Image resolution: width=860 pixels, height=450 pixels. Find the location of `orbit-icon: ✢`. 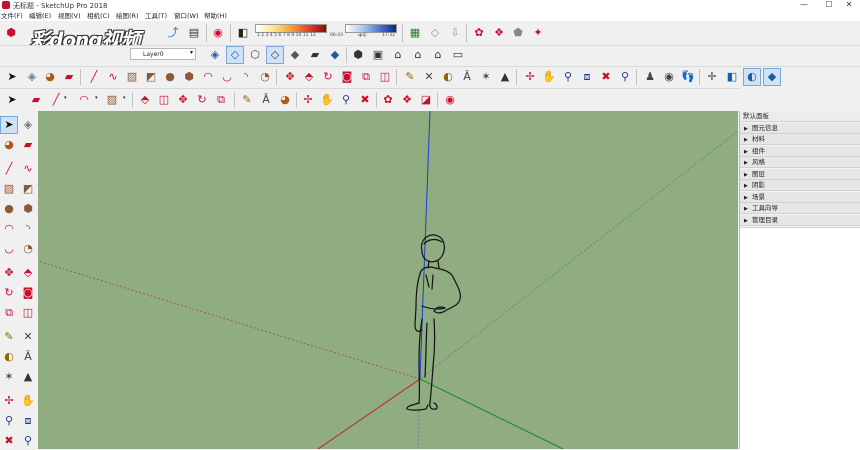

orbit-icon: ✢ is located at coordinates (308, 100).